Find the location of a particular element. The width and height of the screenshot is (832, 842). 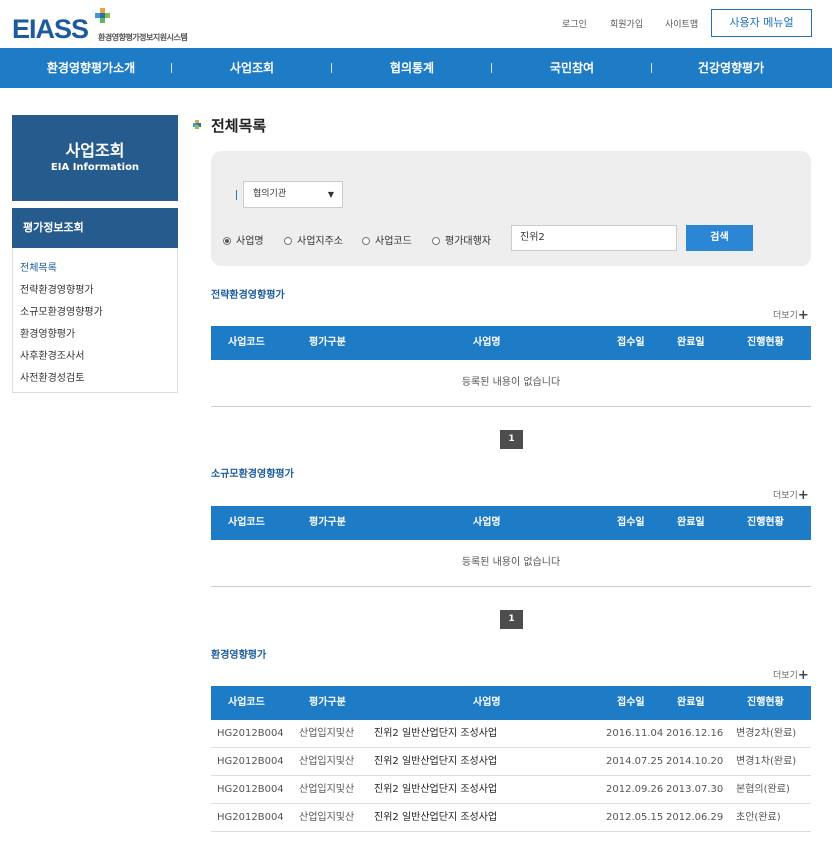

radio-label: 사업명 is located at coordinates (250, 241).